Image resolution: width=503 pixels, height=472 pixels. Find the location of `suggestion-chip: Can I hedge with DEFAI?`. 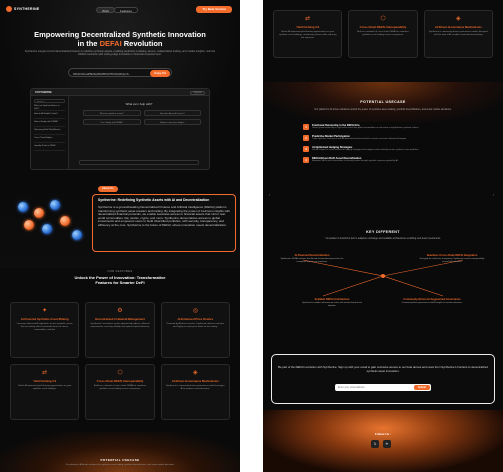

suggestion-chip: Can I hedge with DEFAI? is located at coordinates (112, 122).